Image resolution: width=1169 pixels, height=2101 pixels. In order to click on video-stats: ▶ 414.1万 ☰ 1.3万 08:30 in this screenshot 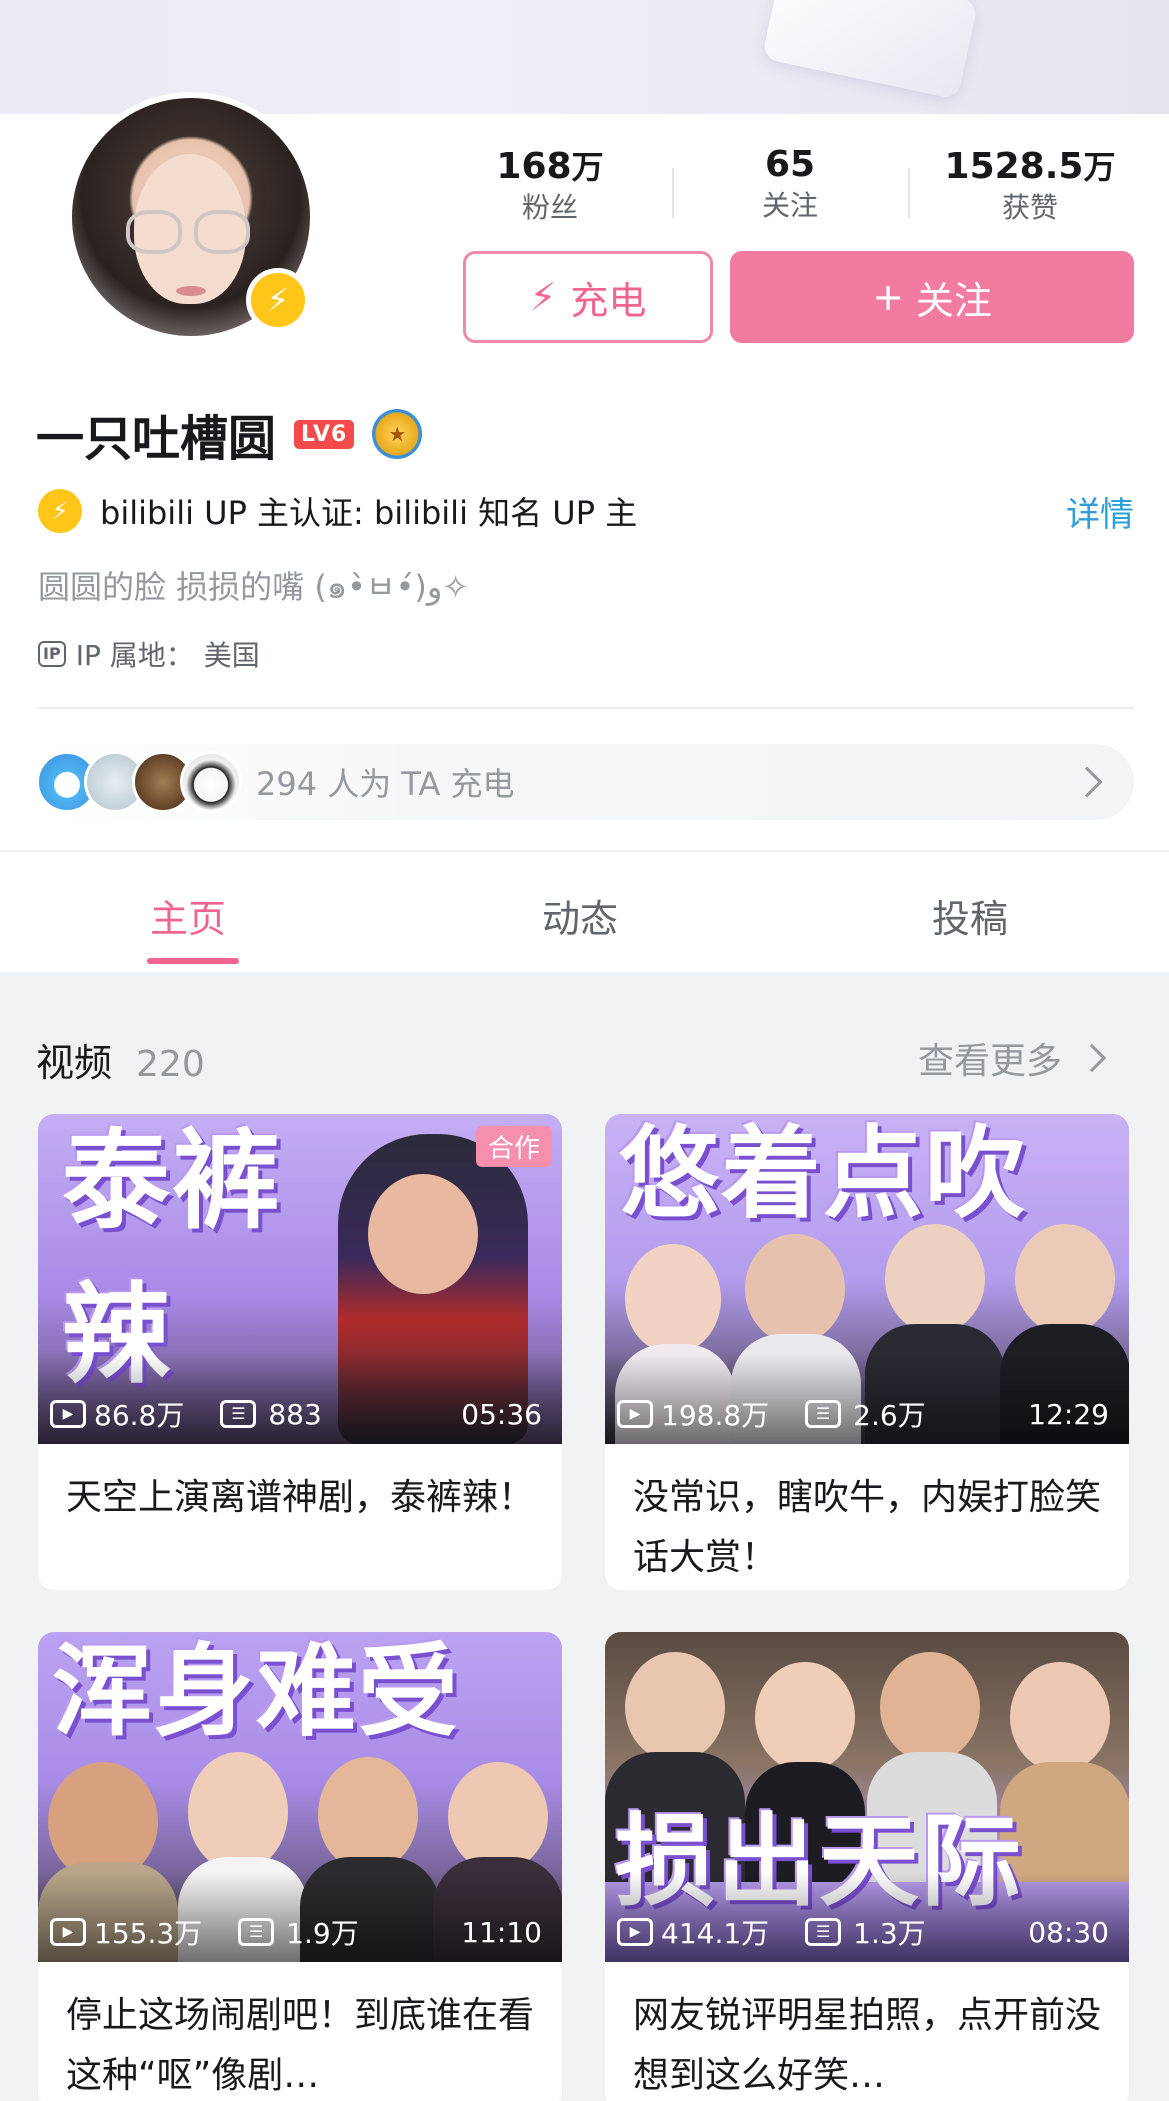, I will do `click(867, 1932)`.